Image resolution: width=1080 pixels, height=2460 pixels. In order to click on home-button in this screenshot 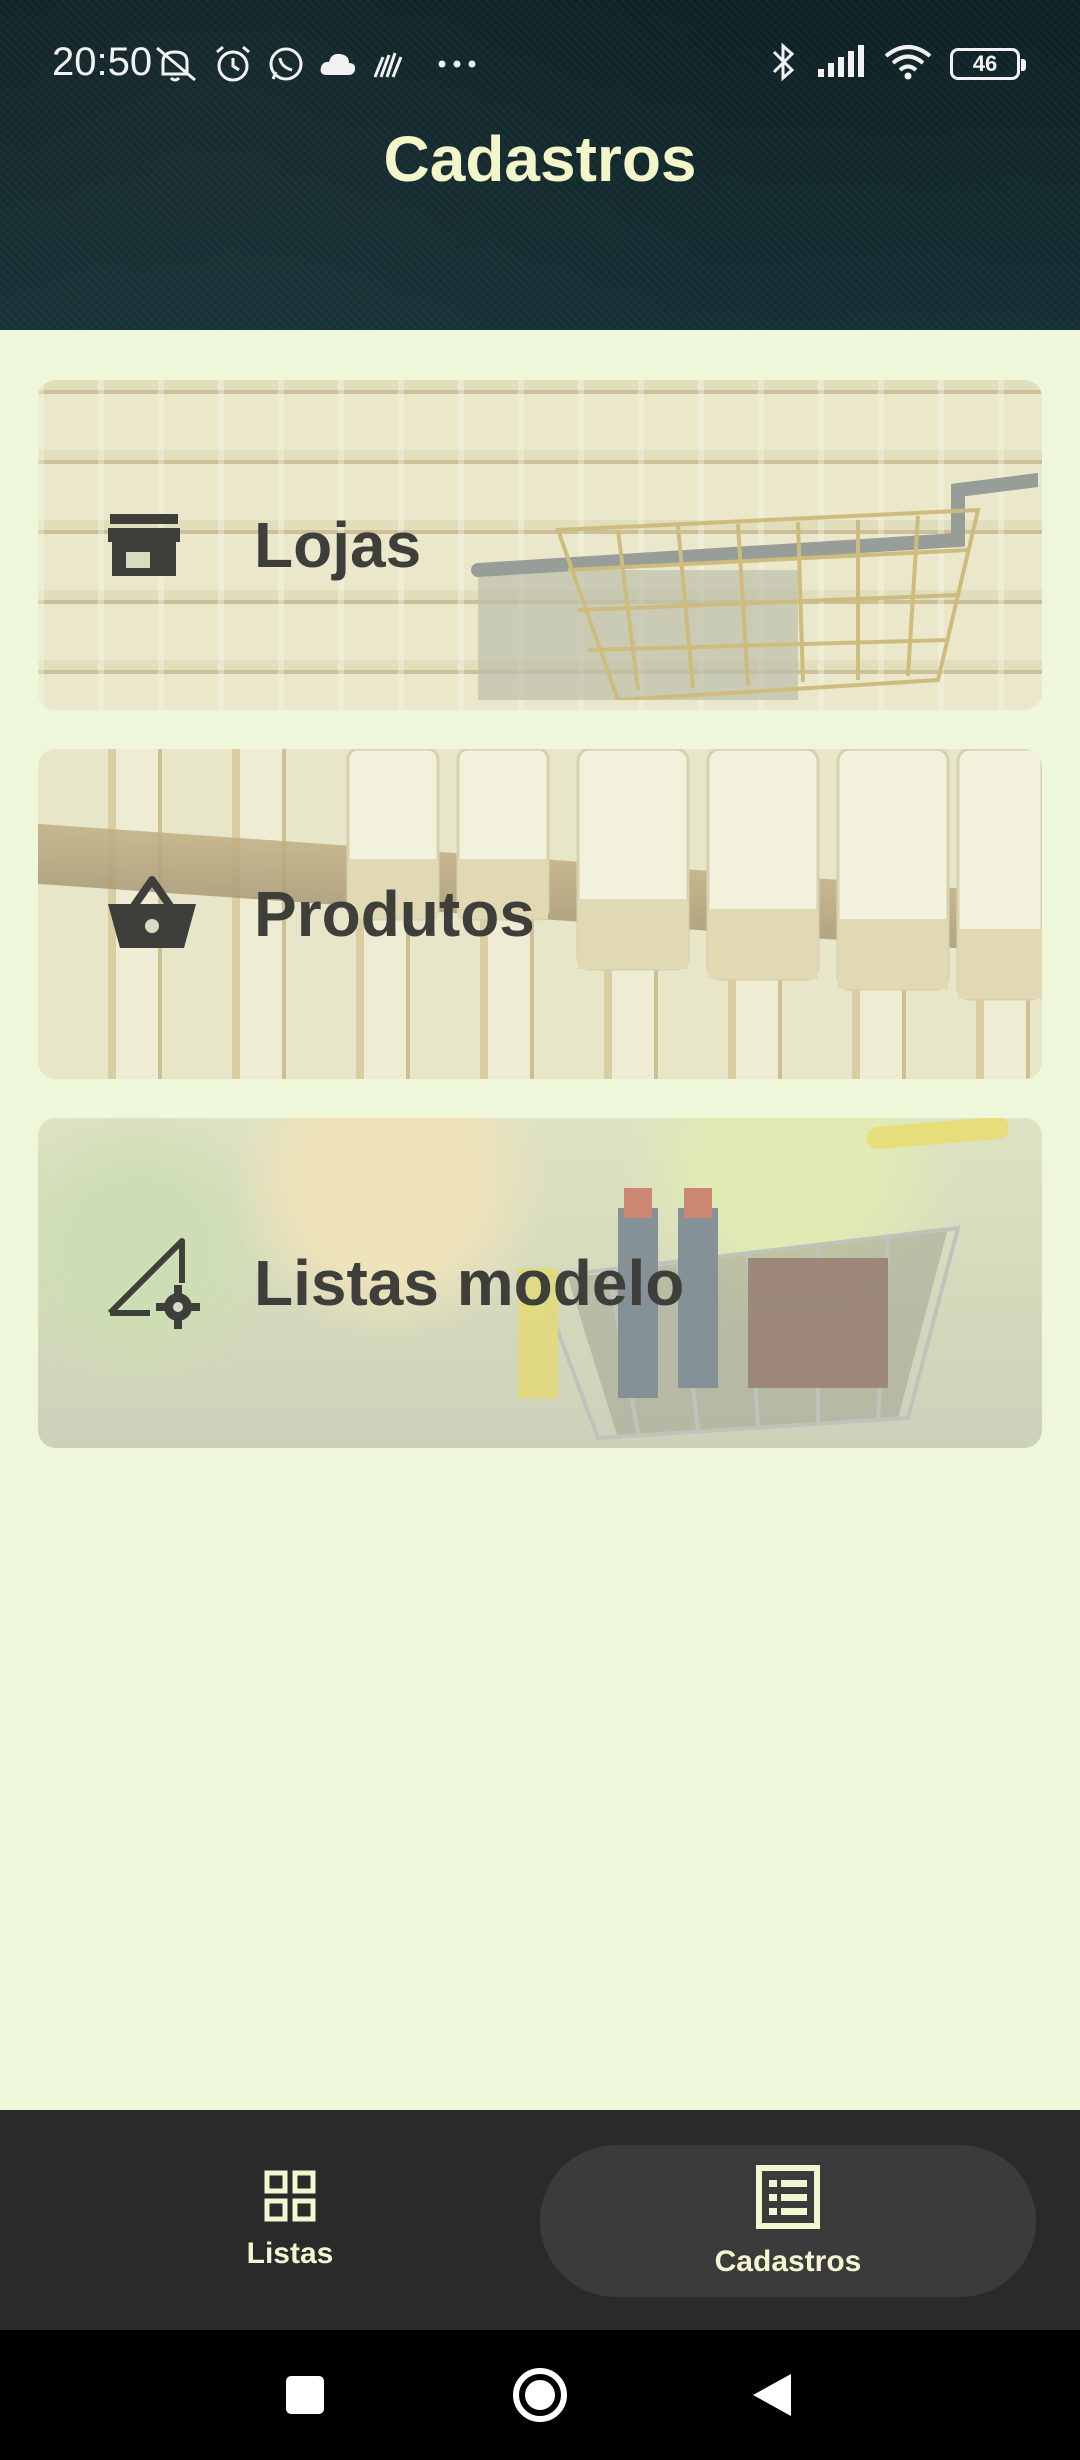, I will do `click(540, 2395)`.